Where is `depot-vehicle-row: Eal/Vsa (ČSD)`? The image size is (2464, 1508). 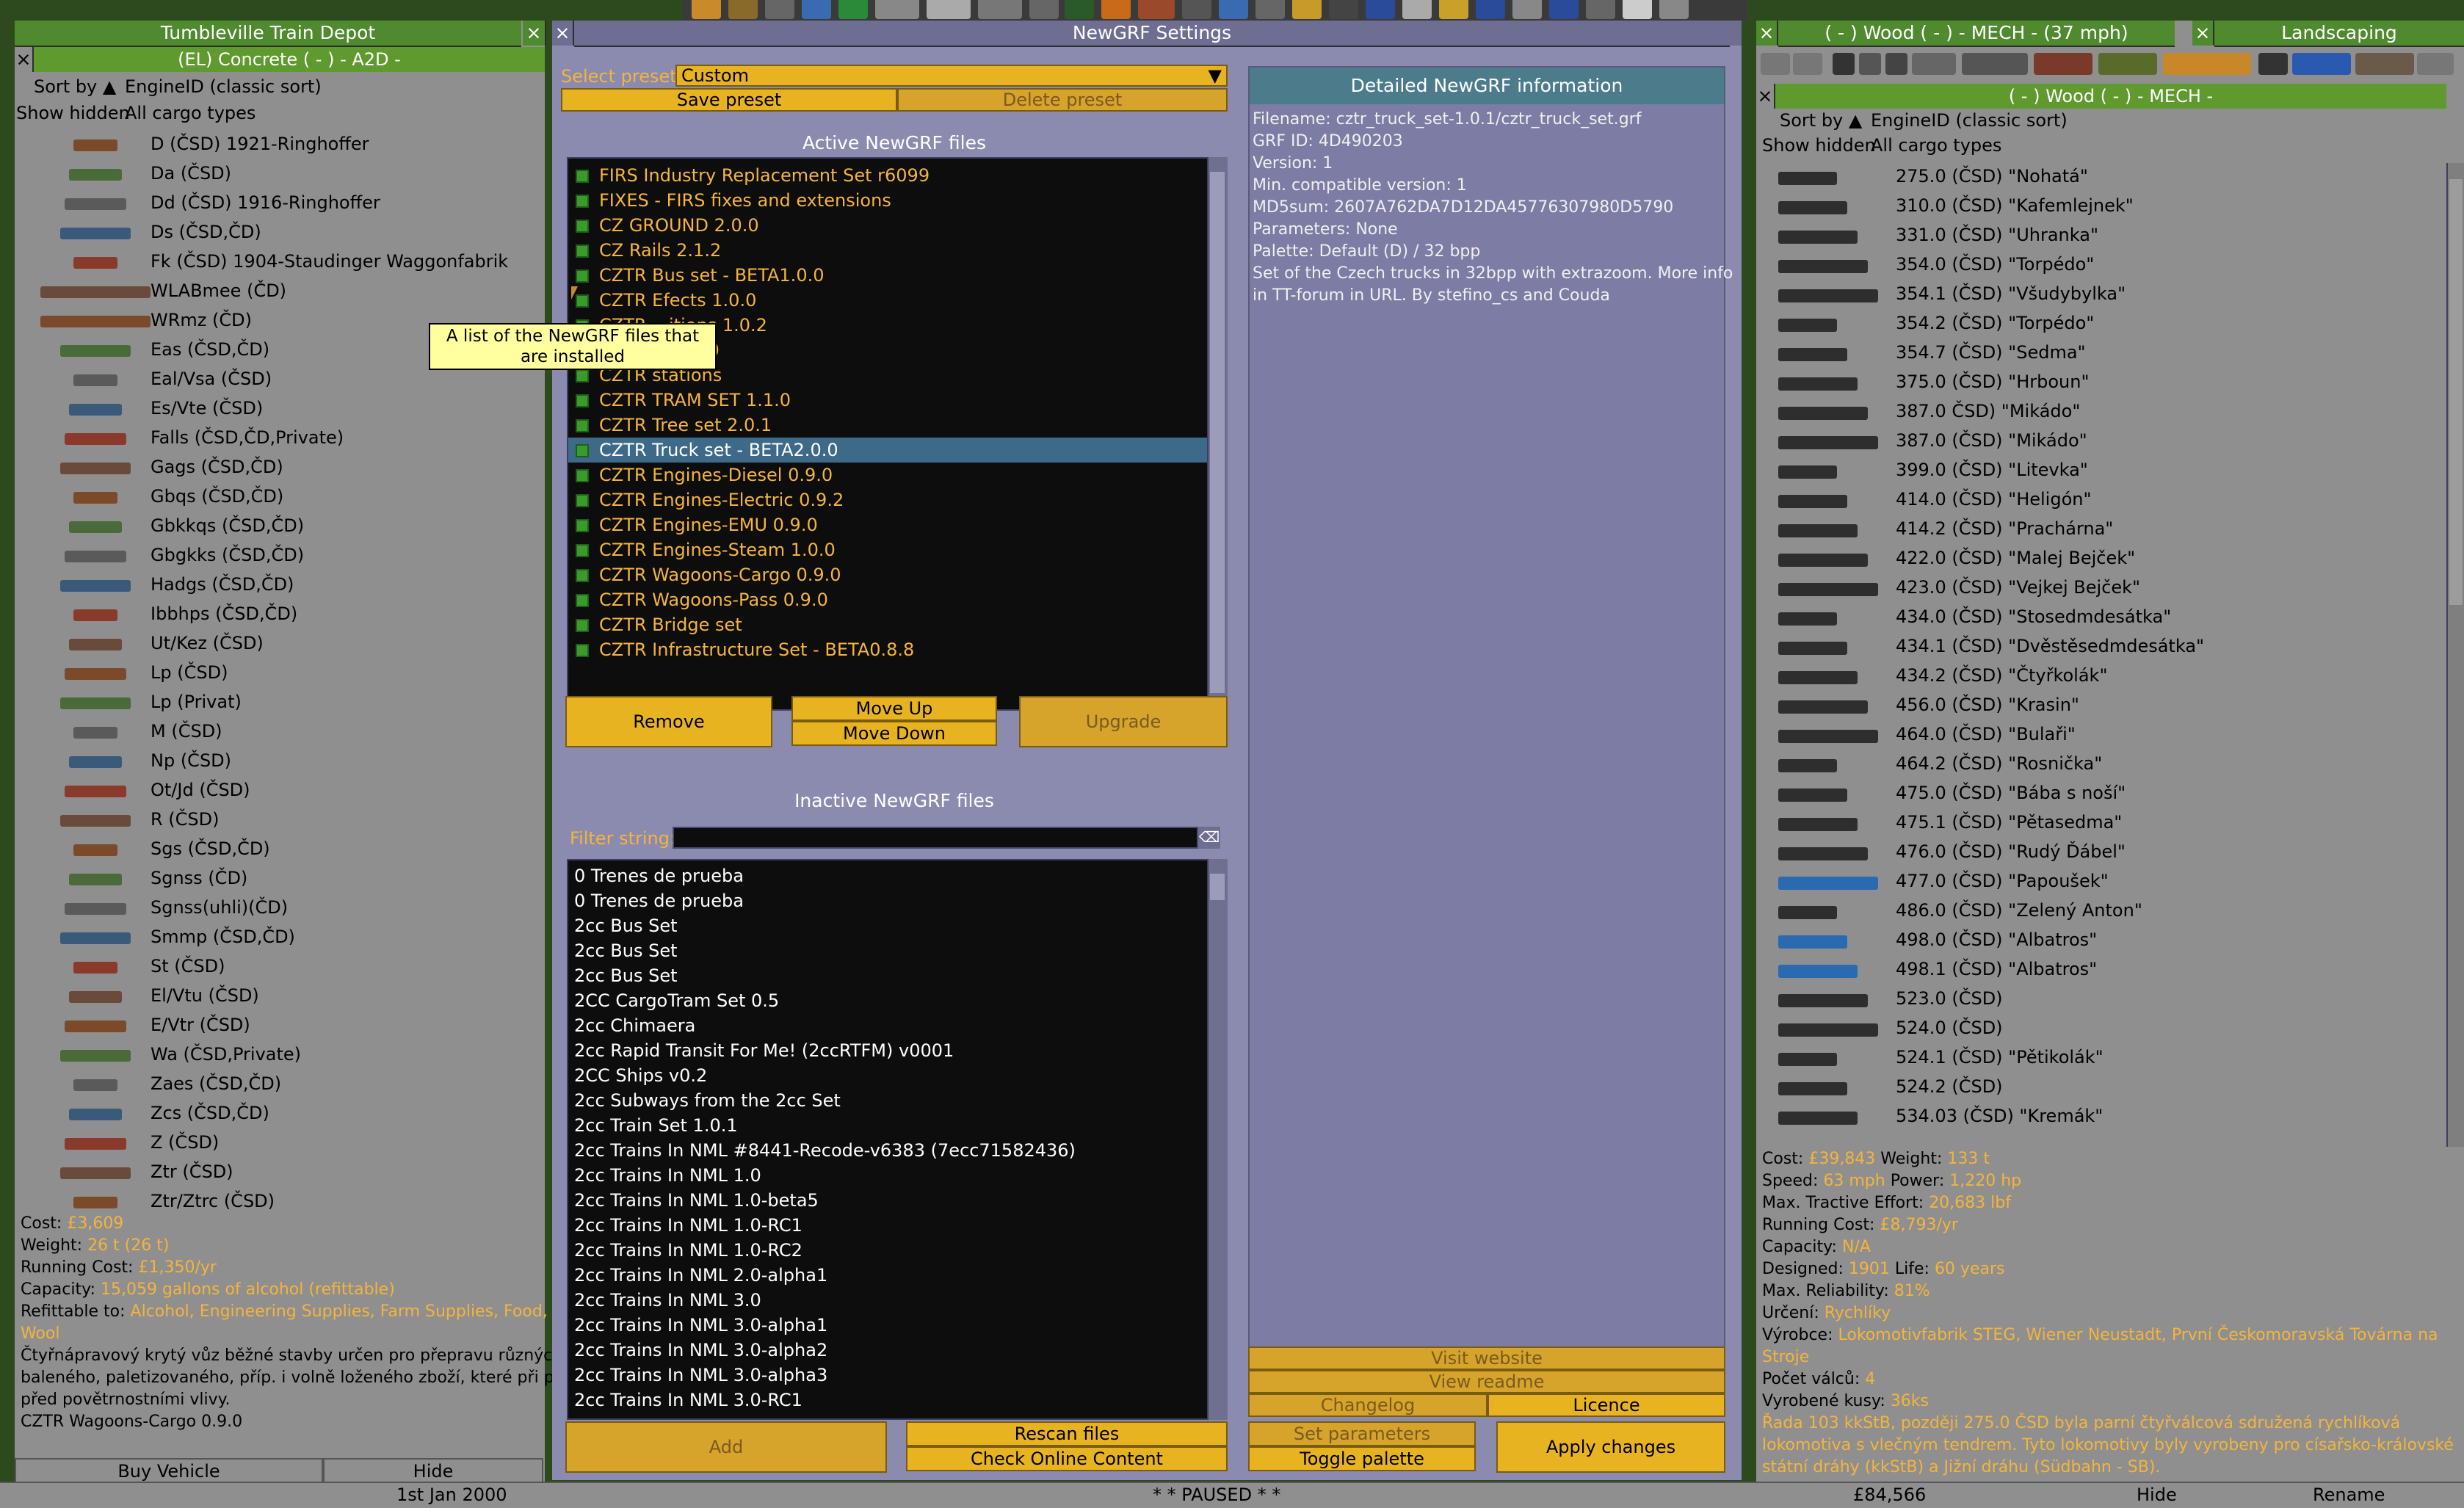
depot-vehicle-row: Eal/Vsa (ČSD) is located at coordinates (280, 380).